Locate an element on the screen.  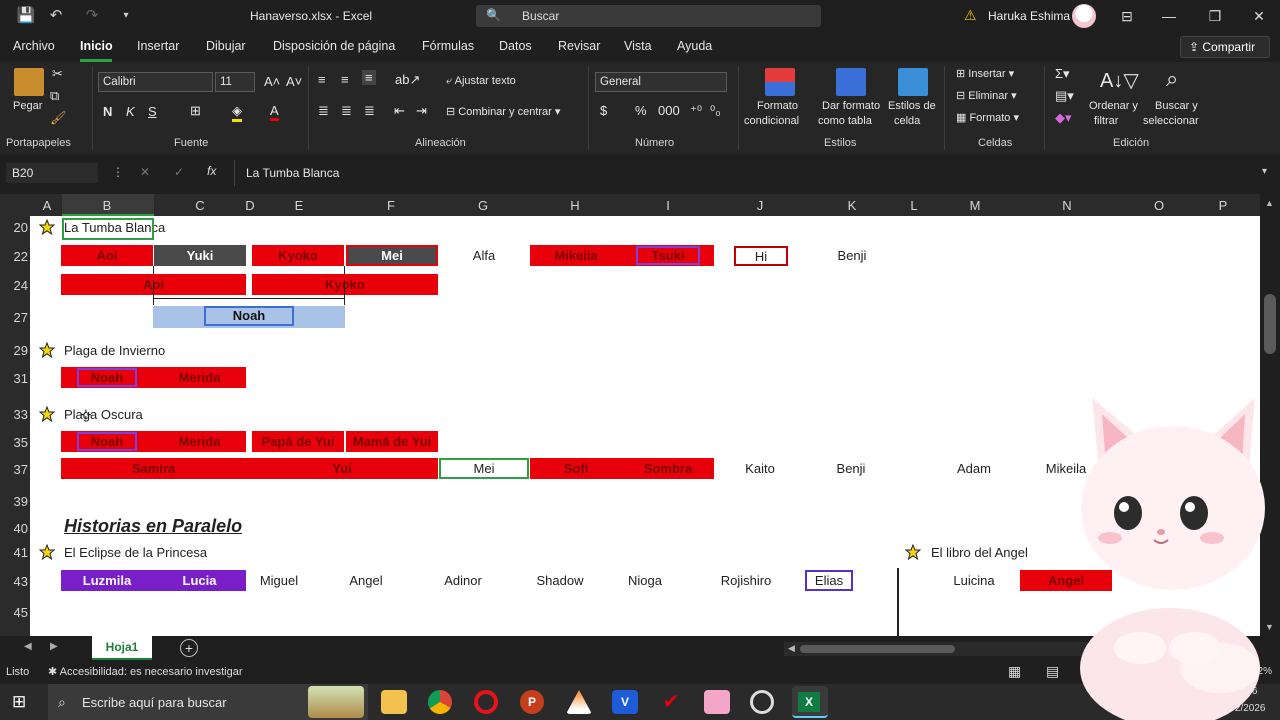
row-43: 43 is located at coordinates (14, 581).